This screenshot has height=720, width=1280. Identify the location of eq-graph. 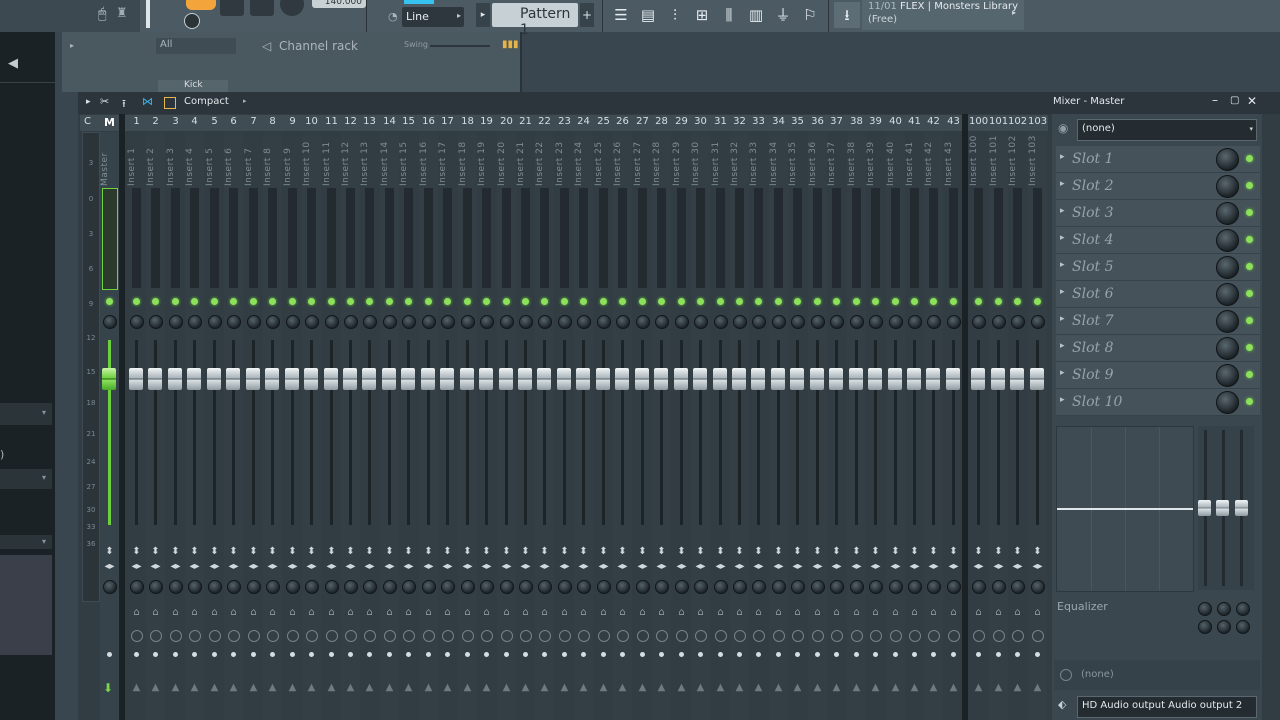
(1125, 509).